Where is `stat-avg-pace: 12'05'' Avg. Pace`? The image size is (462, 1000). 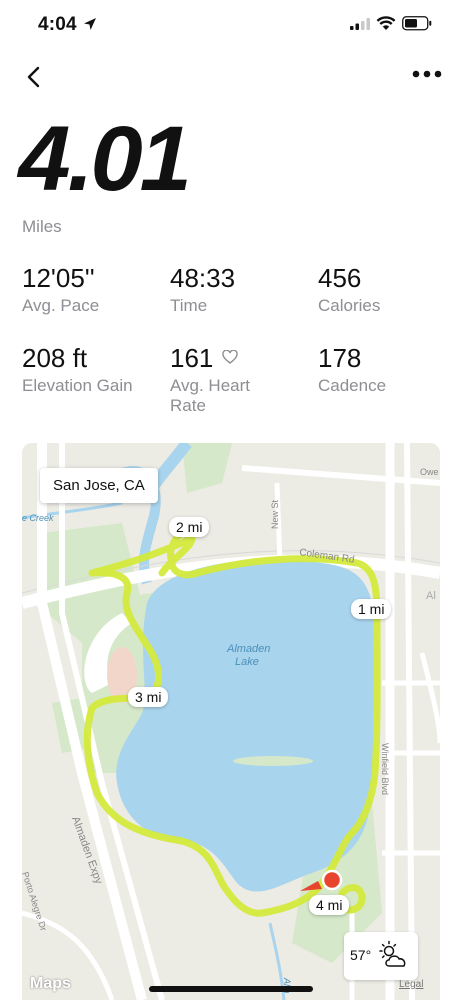 stat-avg-pace: 12'05'' Avg. Pace is located at coordinates (92, 289).